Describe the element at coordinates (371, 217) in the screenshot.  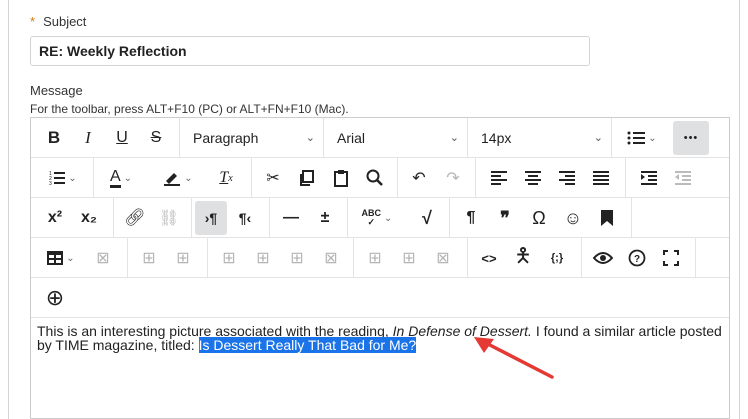
I see `spellcheck-icon: ABC ✓` at that location.